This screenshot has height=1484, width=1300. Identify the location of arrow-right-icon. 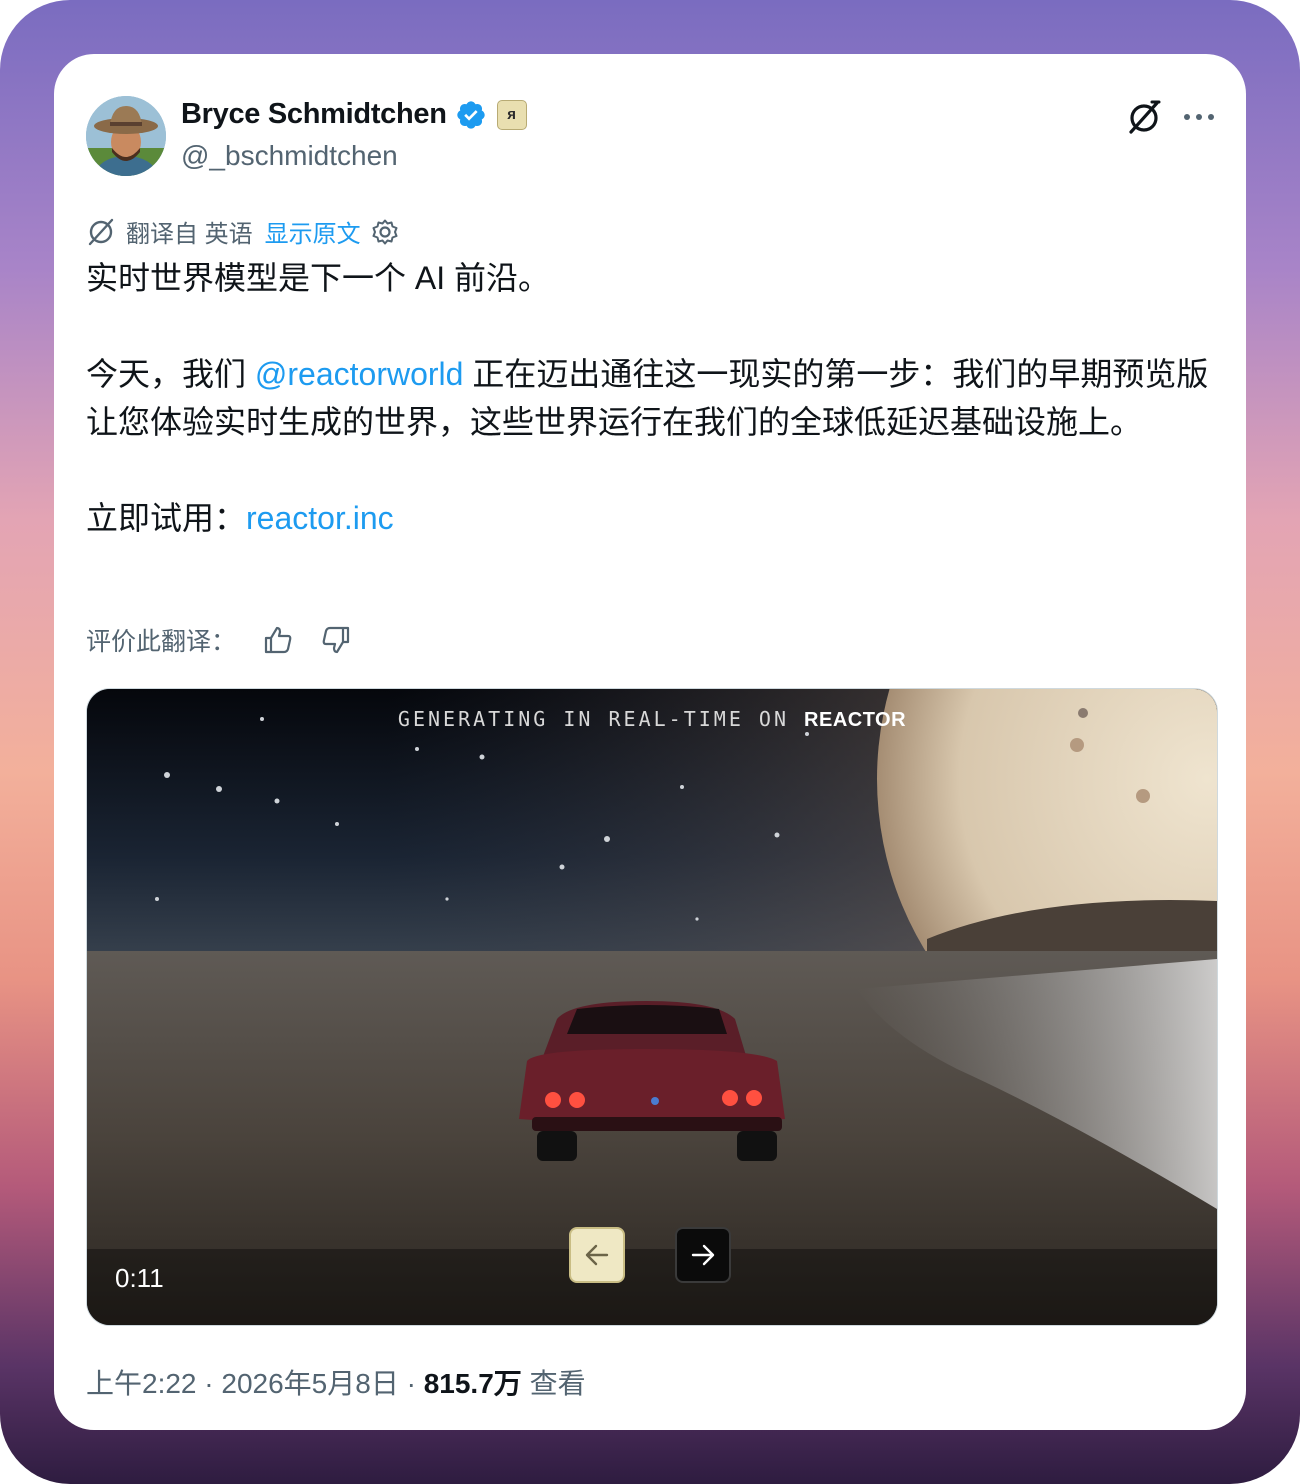
(703, 1255).